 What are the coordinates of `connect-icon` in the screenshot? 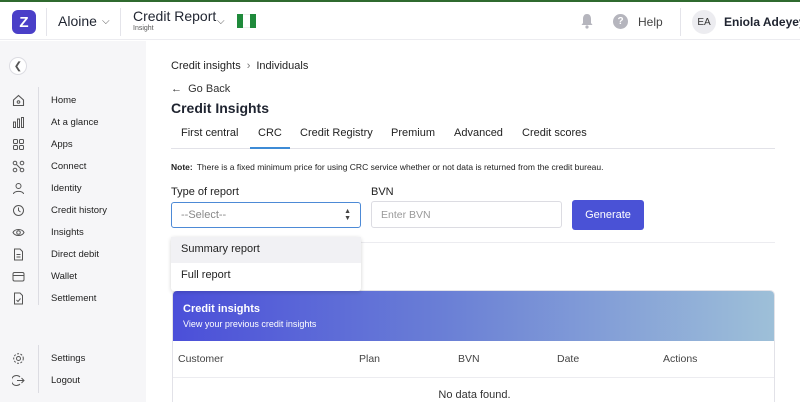 It's located at (18, 166).